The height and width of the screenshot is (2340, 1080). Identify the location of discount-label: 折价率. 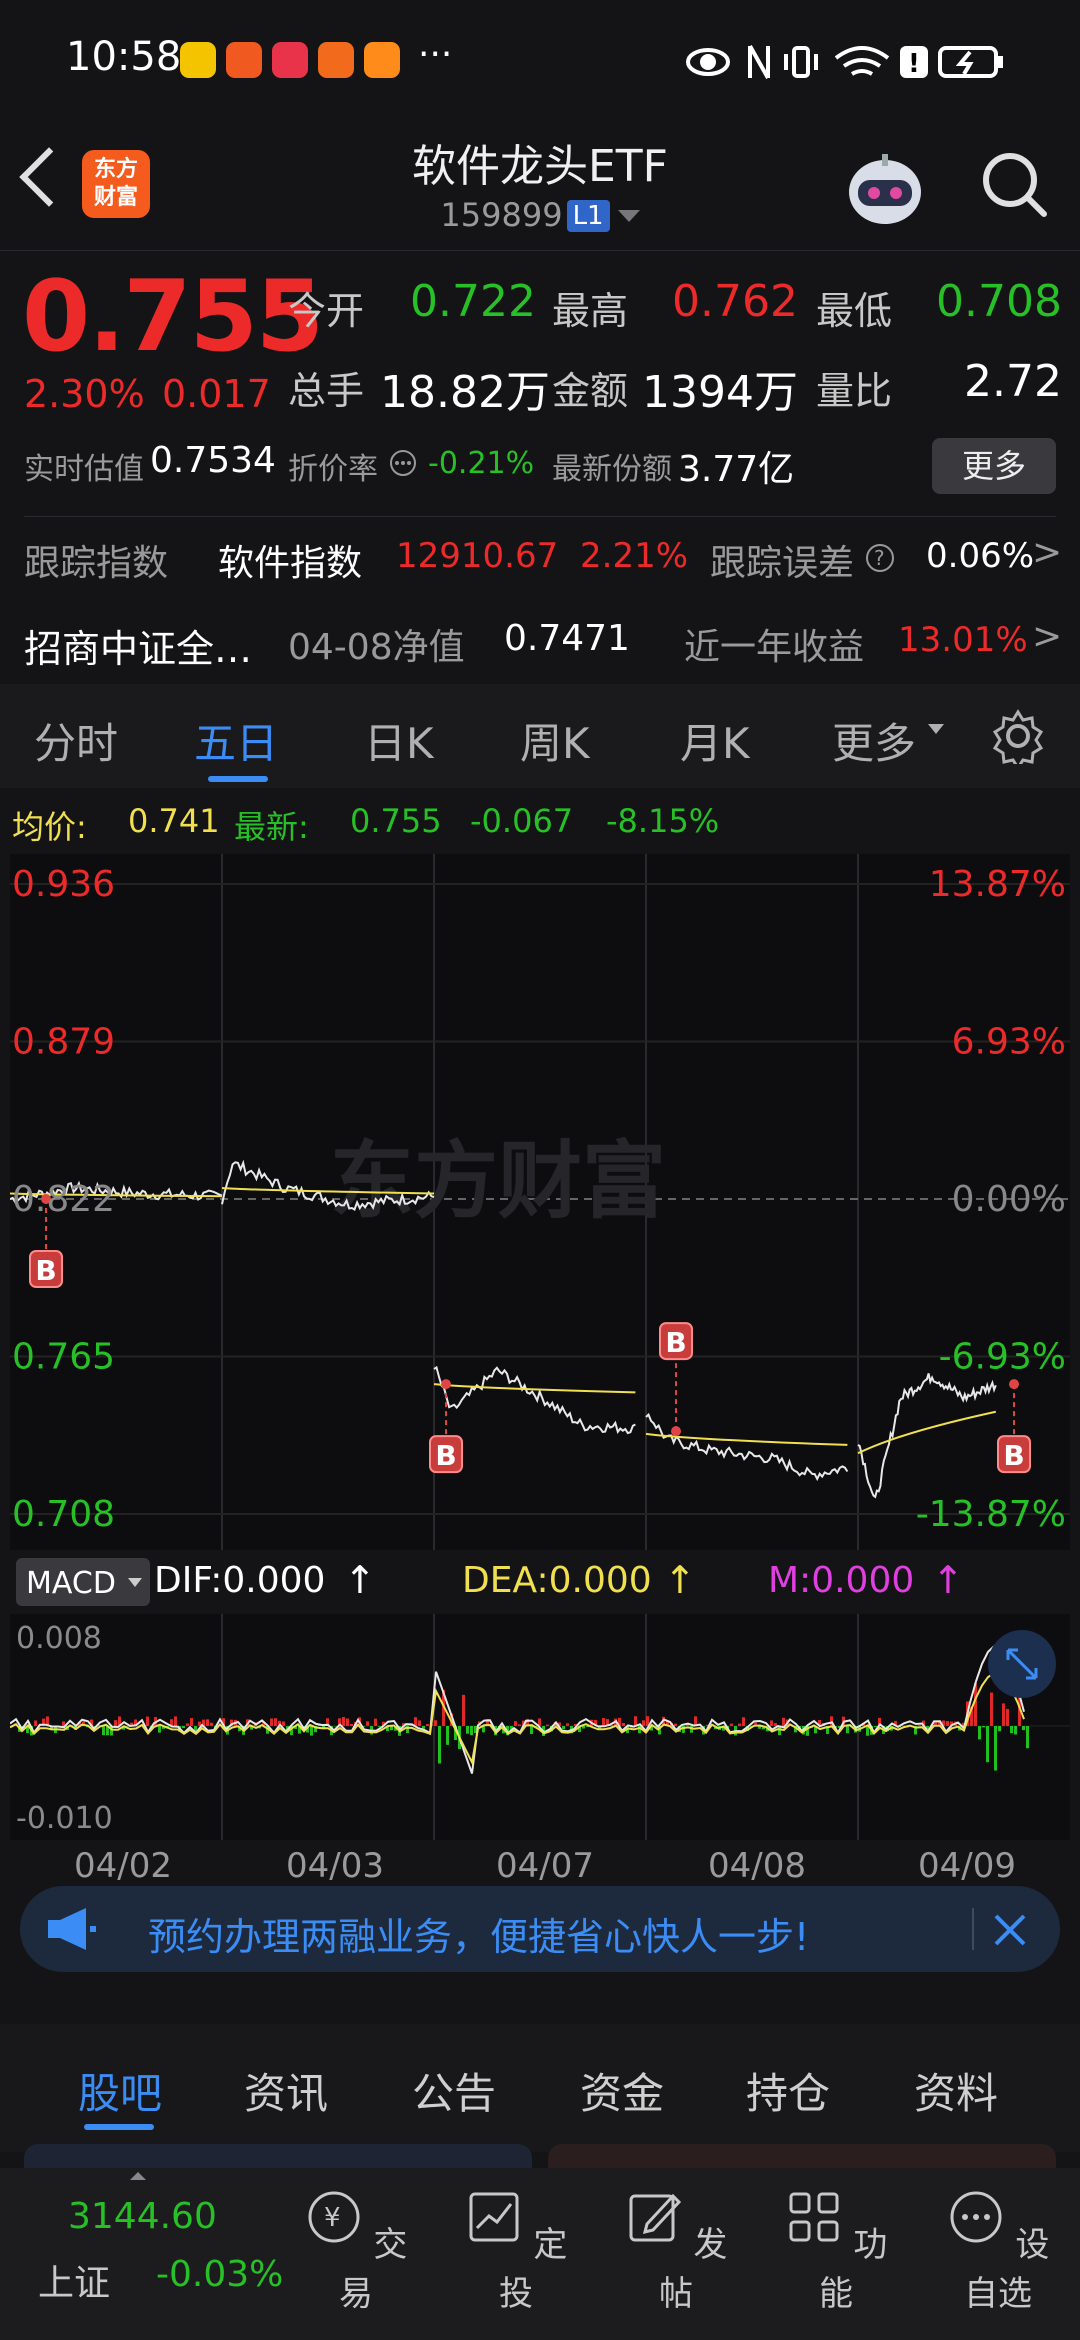
(333, 469).